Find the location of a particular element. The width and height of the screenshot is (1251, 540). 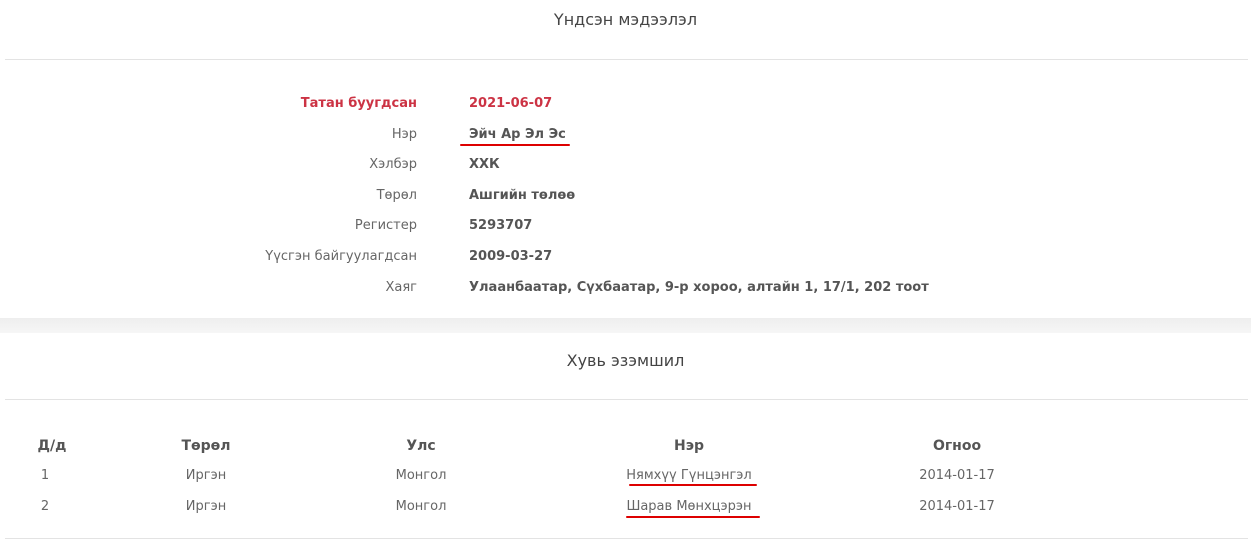

table-cell-index: 2 is located at coordinates (45, 506).